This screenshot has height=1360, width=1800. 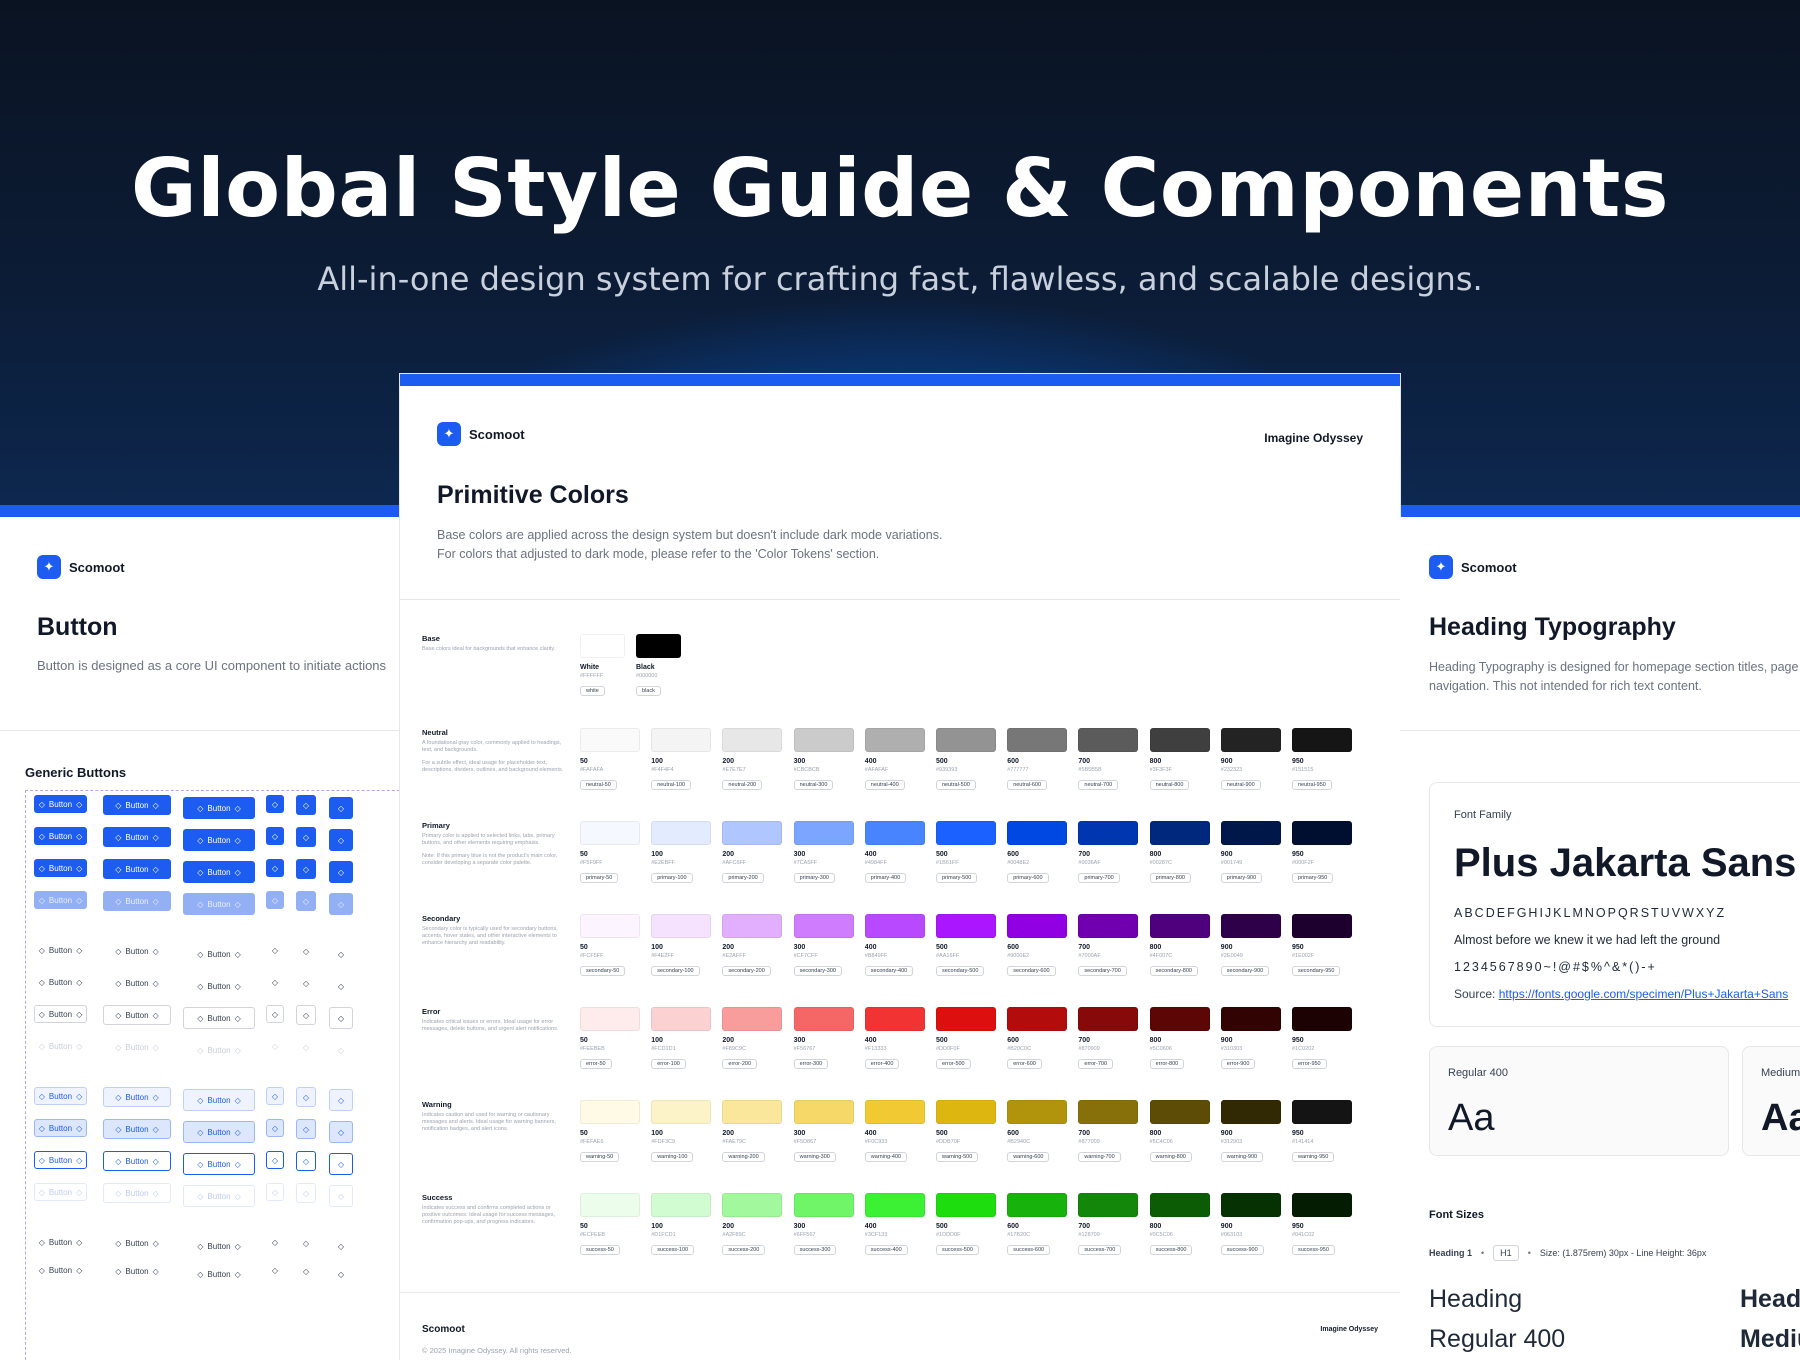 What do you see at coordinates (79, 836) in the screenshot?
I see `diamond-icon: ◇` at bounding box center [79, 836].